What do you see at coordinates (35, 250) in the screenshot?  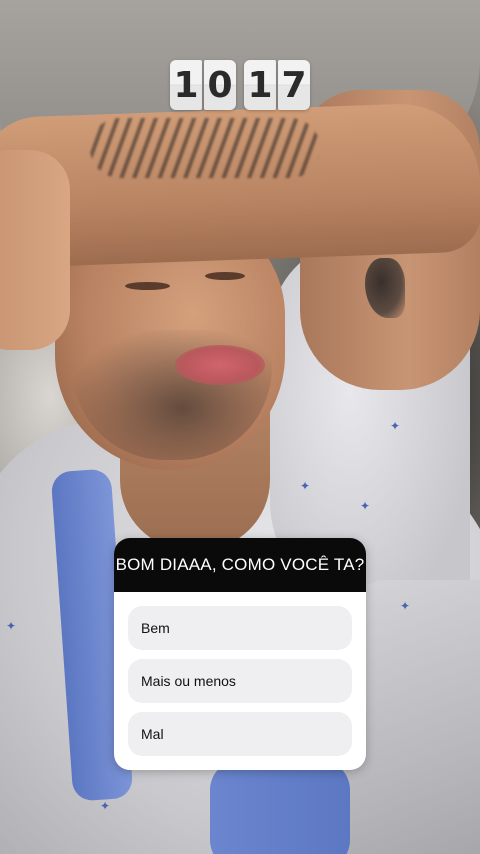 I see `hand` at bounding box center [35, 250].